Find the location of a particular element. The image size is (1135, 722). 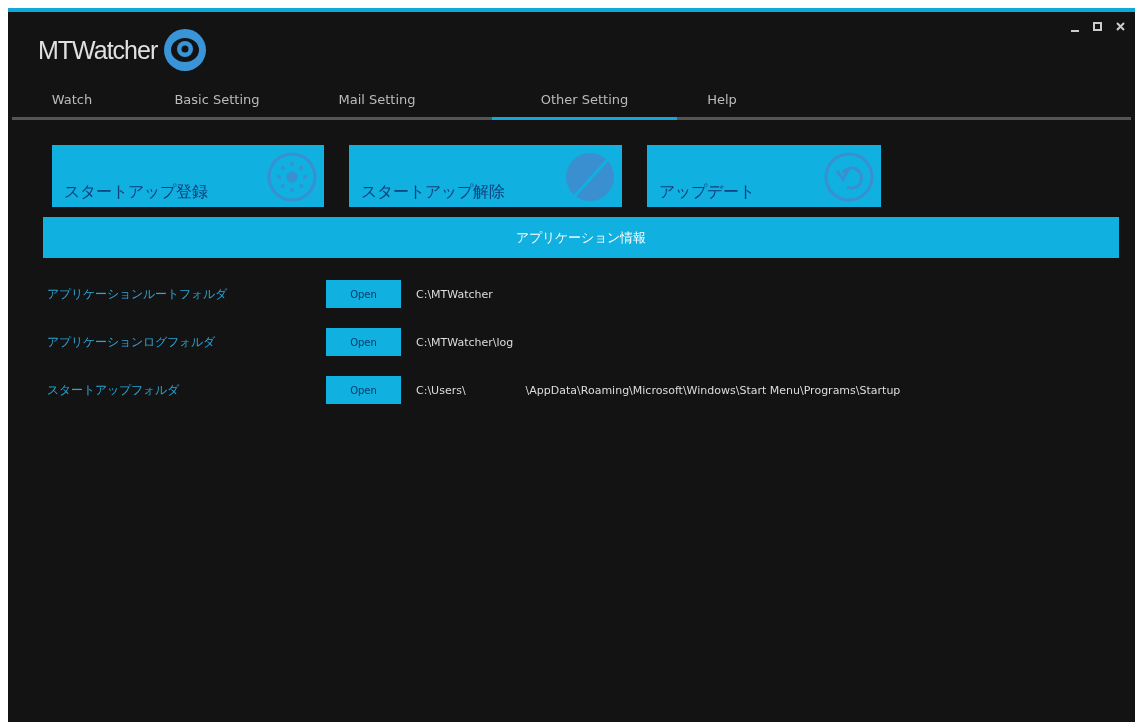

folder-path: C:\MTWatcher is located at coordinates (454, 294).